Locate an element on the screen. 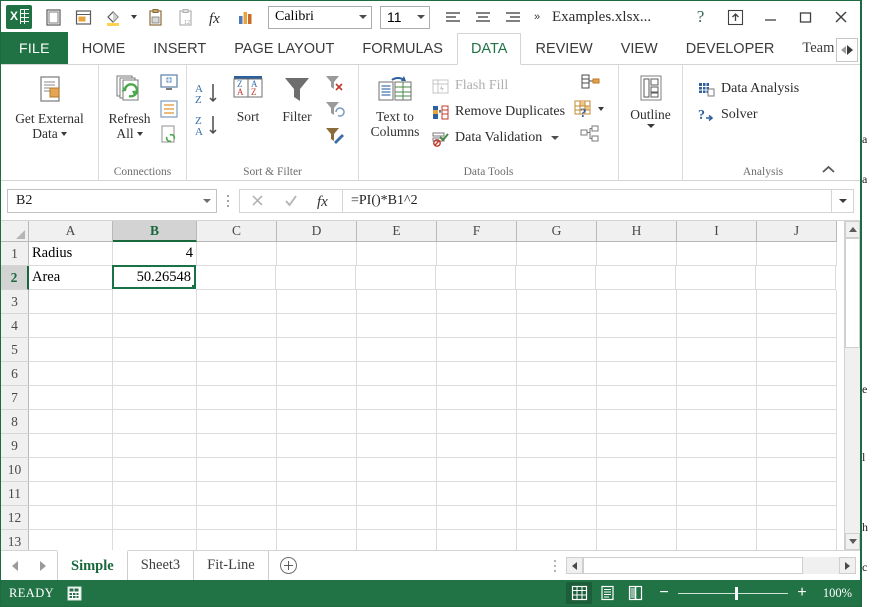 The image size is (874, 607). sheet-tab-sheet3: Sheet3 is located at coordinates (161, 565).